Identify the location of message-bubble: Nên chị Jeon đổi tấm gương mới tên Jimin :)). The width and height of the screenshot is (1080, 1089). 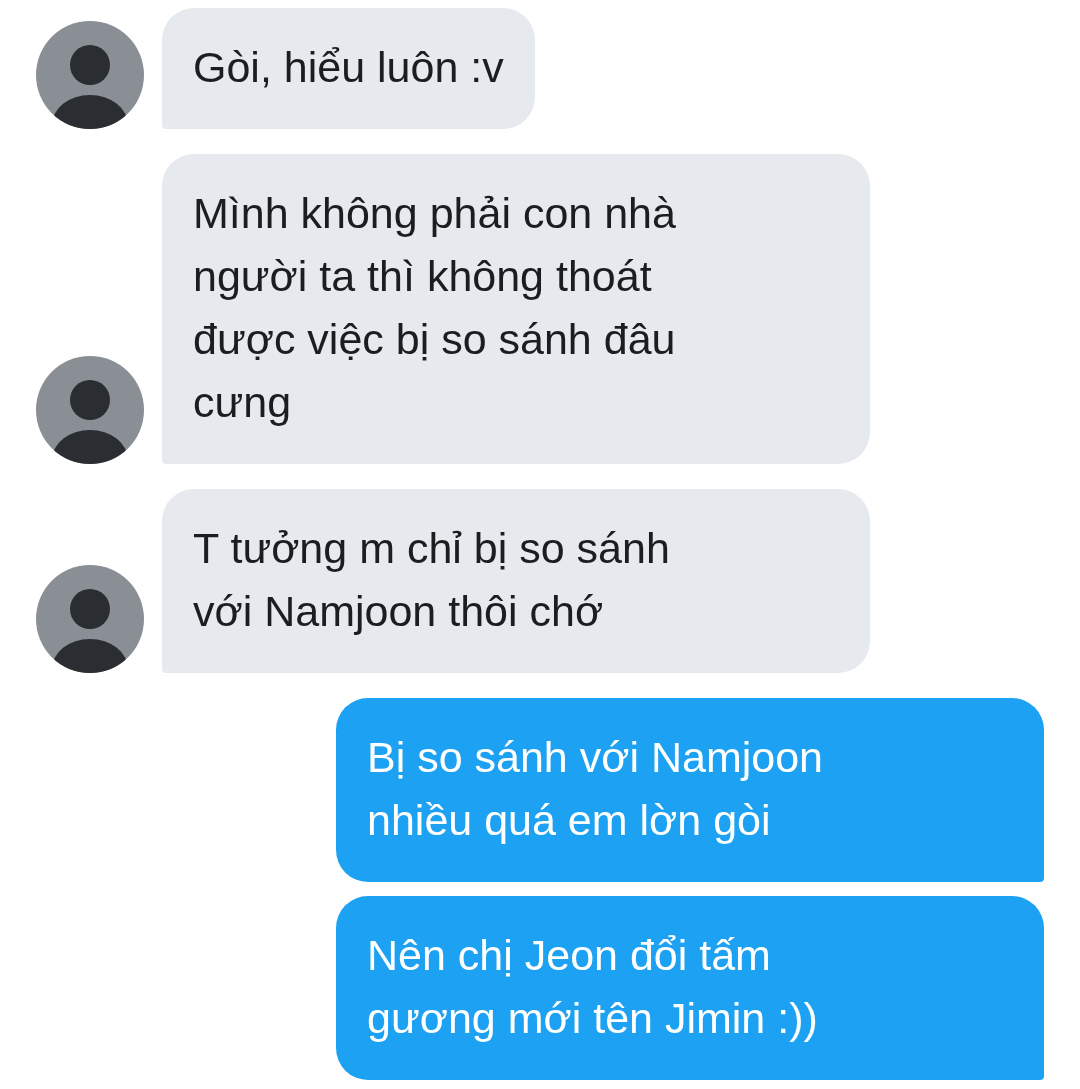
(690, 988).